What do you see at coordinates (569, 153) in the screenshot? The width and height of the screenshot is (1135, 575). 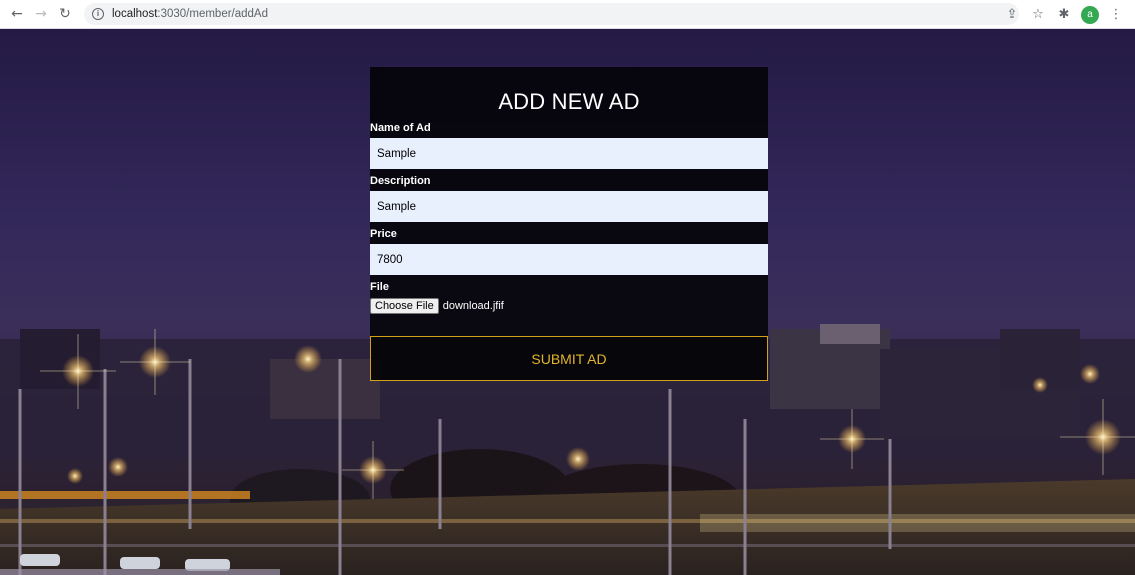 I see `ad-name-input` at bounding box center [569, 153].